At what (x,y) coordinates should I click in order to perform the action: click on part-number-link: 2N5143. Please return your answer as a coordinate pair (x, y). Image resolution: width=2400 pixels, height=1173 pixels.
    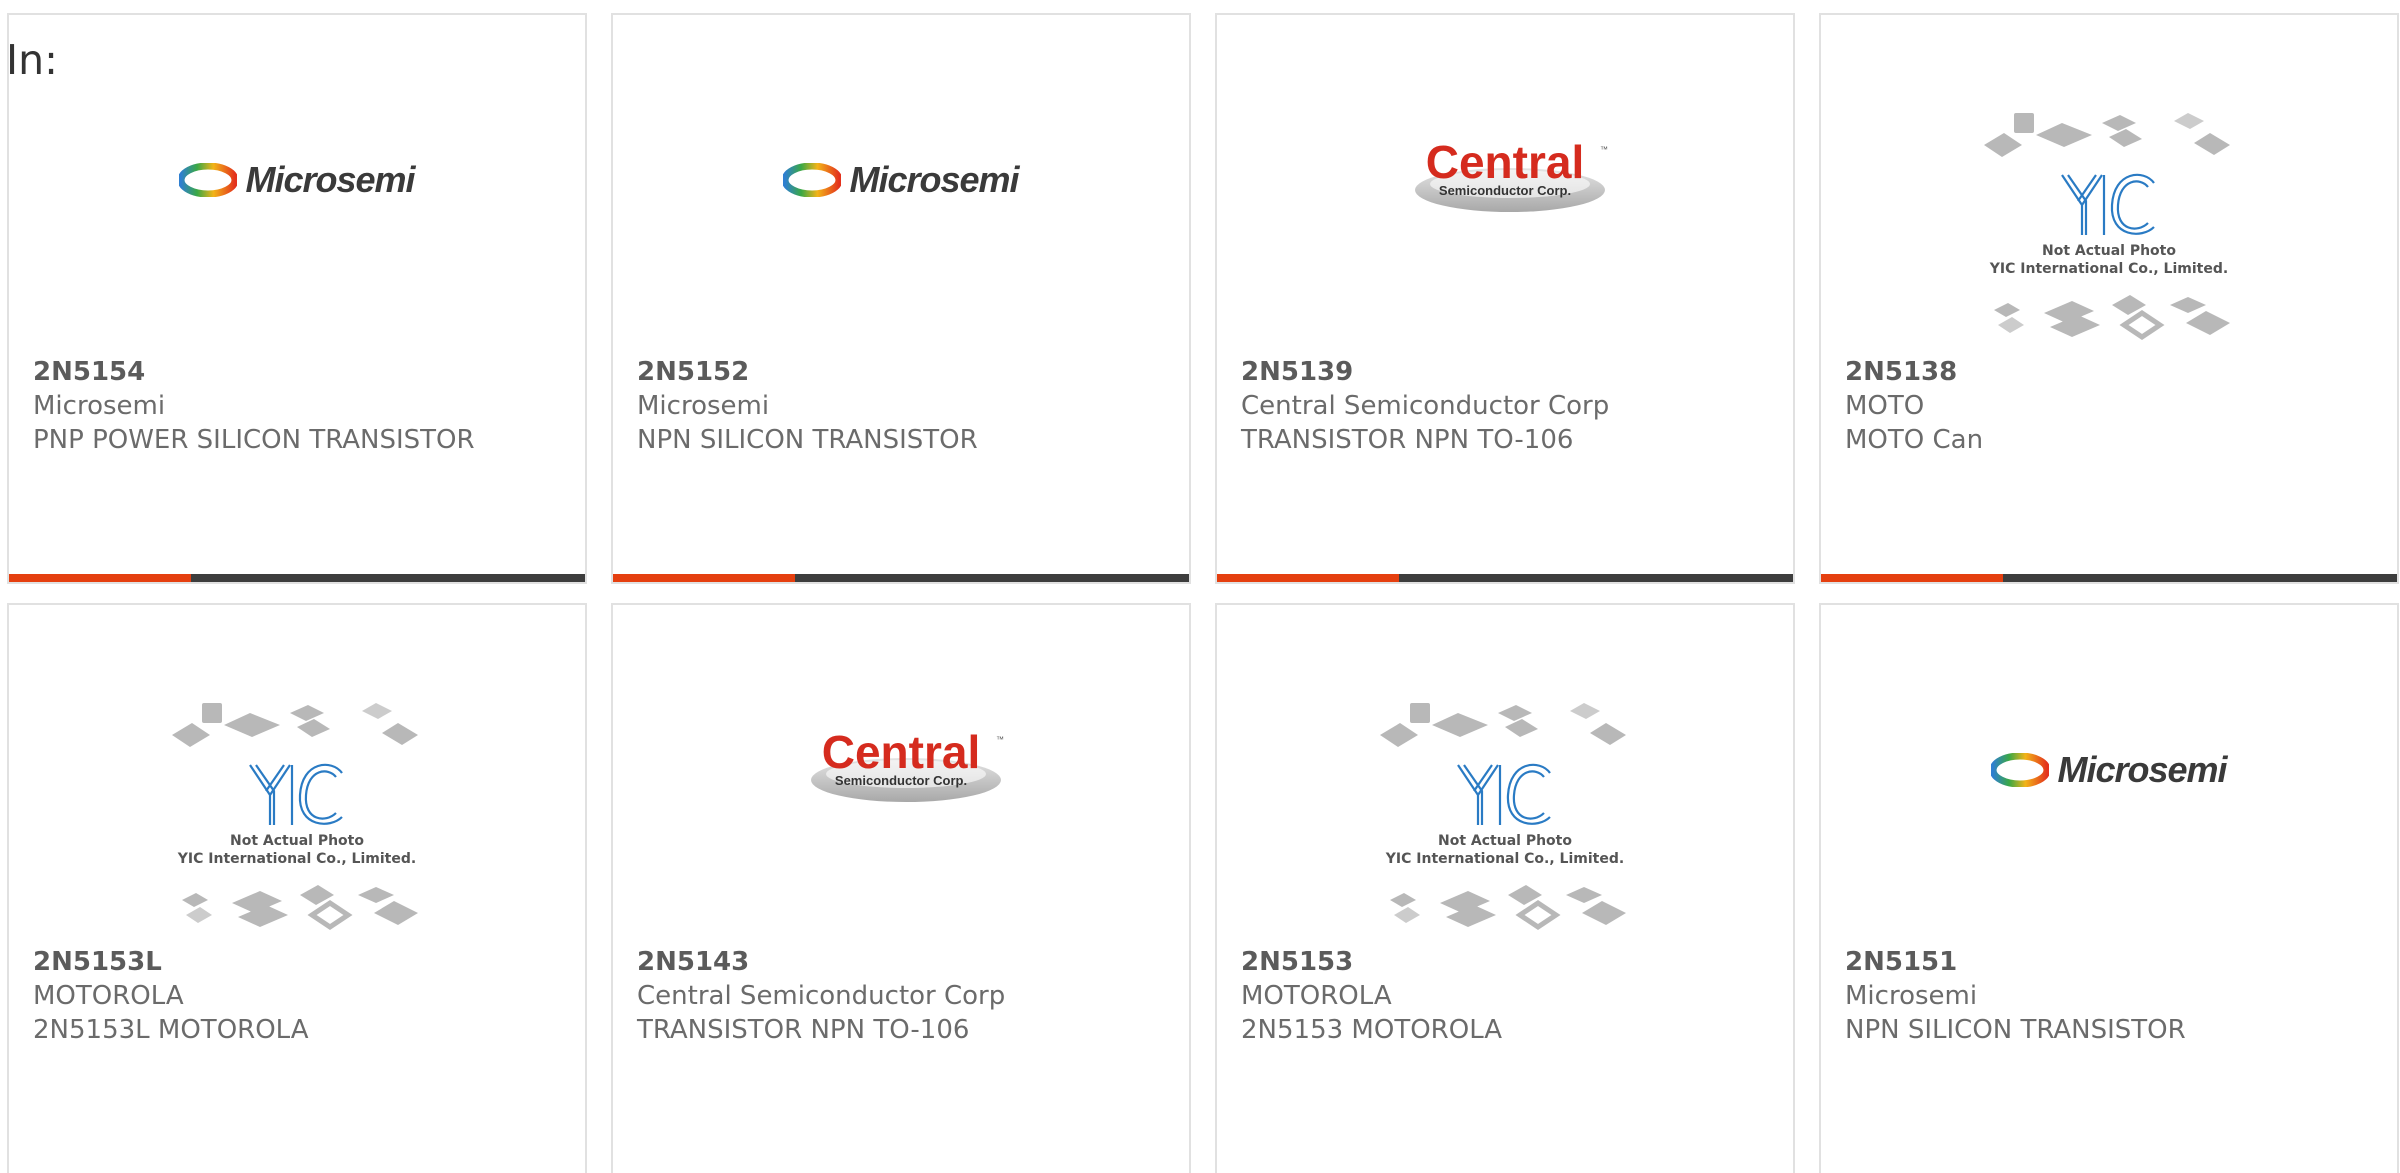
    Looking at the image, I should click on (901, 962).